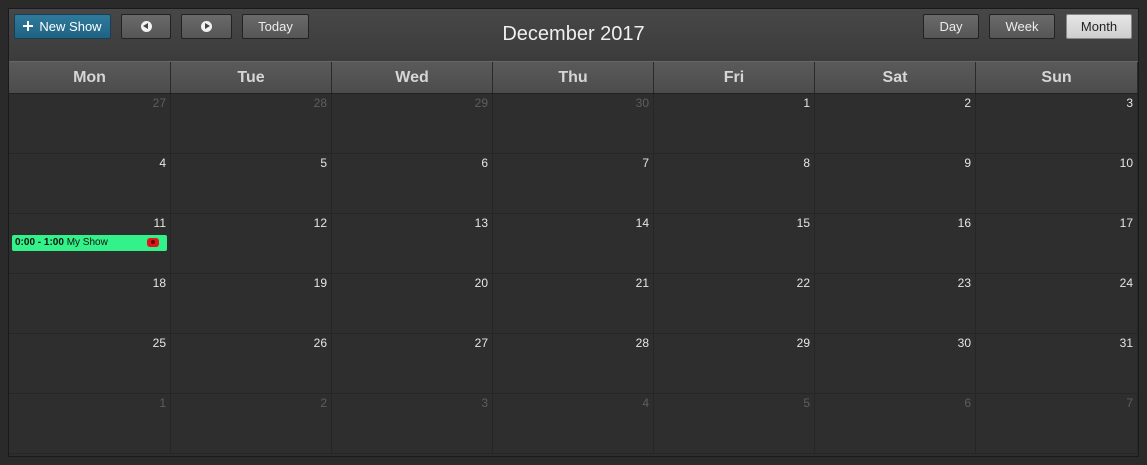  What do you see at coordinates (1057, 364) in the screenshot?
I see `day-cell: 31` at bounding box center [1057, 364].